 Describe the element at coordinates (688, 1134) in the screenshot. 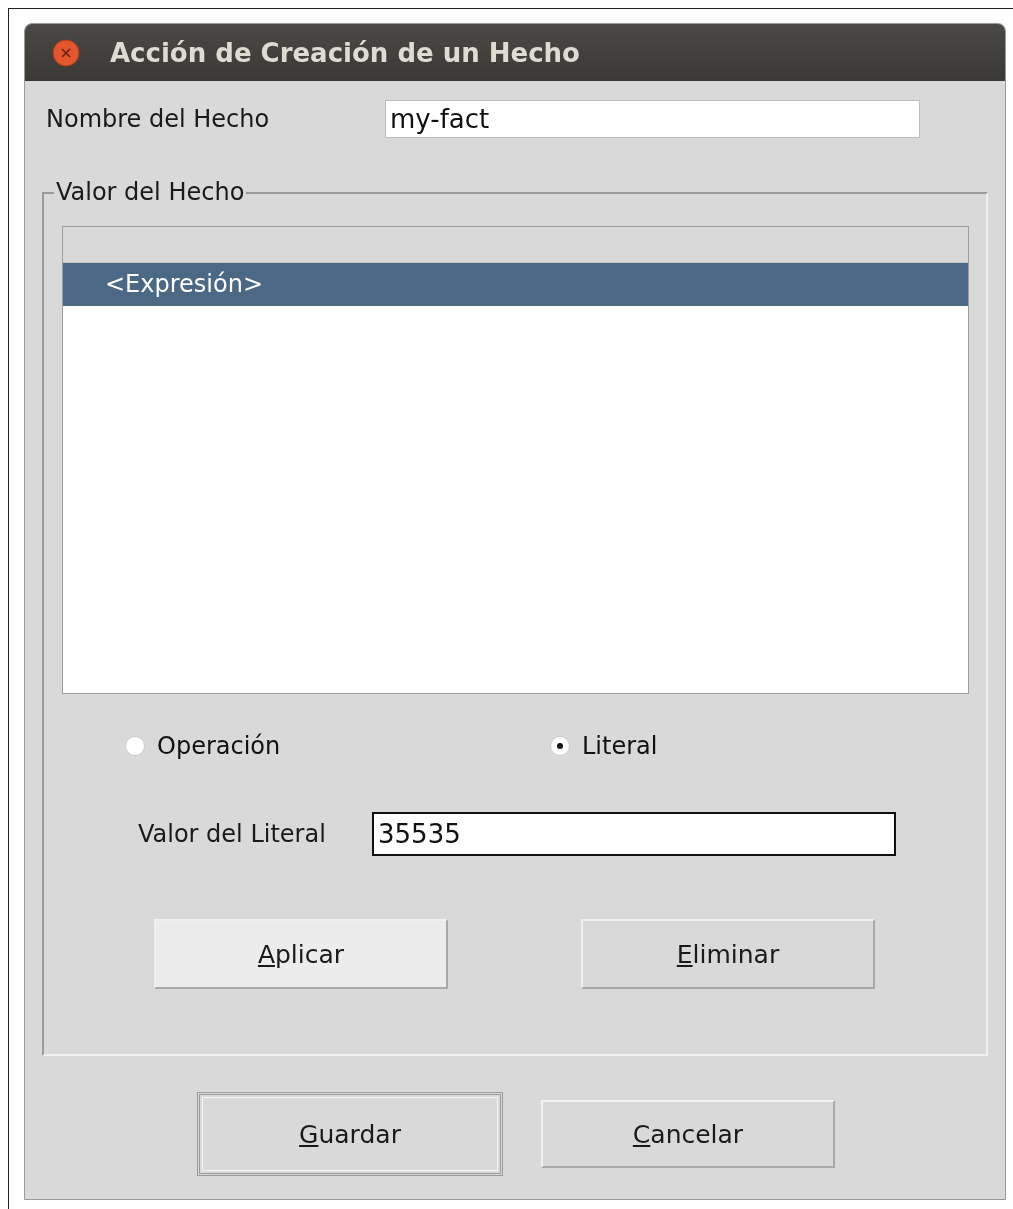

I see `cancel-button: Cancelar` at that location.